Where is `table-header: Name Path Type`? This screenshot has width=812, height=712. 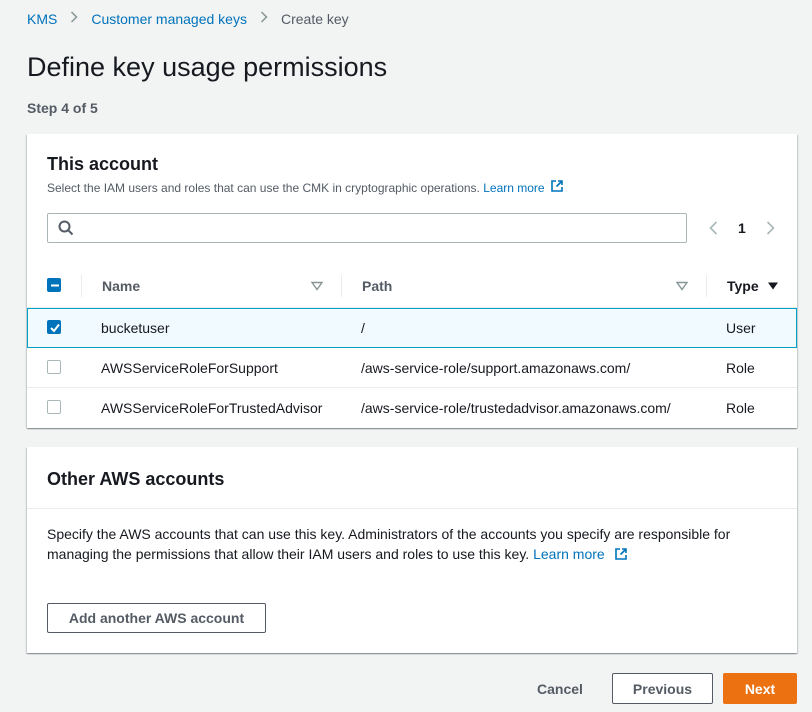 table-header: Name Path Type is located at coordinates (412, 285).